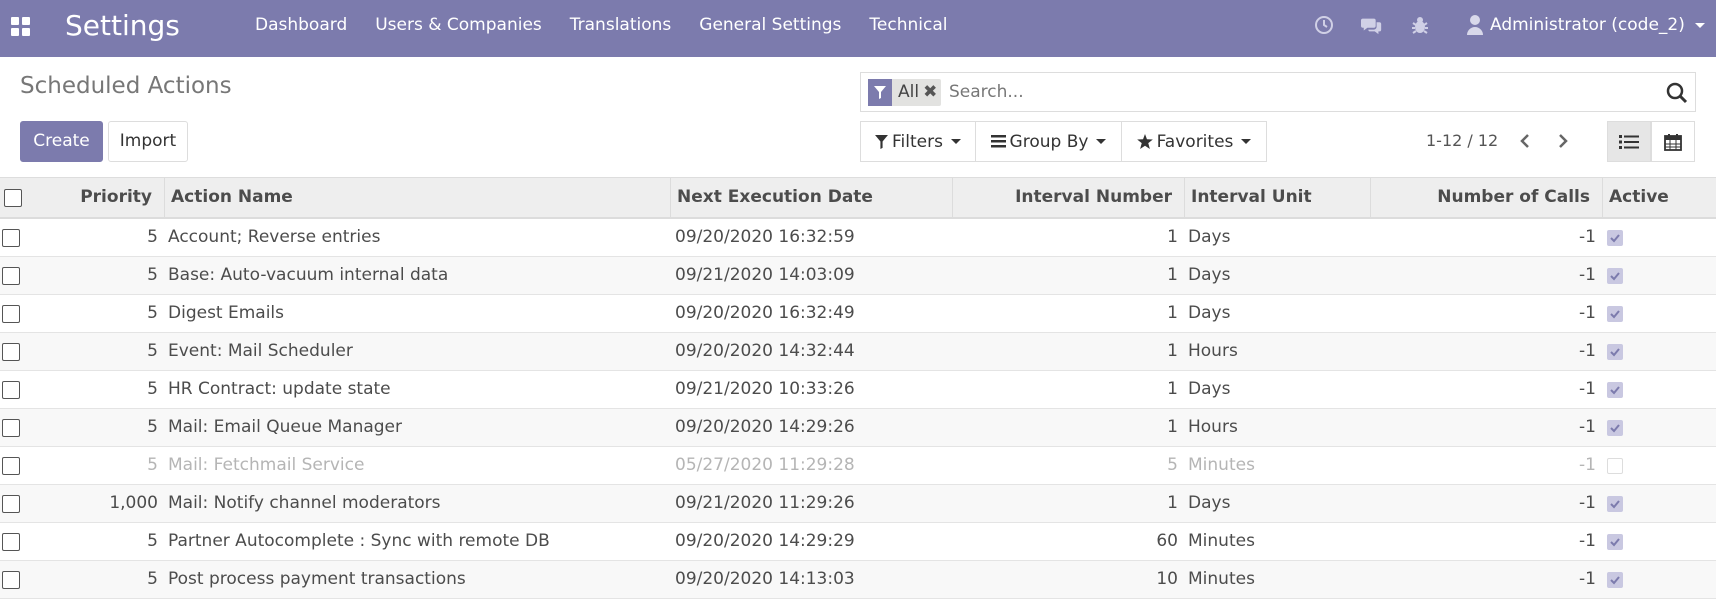  Describe the element at coordinates (1299, 92) in the screenshot. I see `search-input` at that location.